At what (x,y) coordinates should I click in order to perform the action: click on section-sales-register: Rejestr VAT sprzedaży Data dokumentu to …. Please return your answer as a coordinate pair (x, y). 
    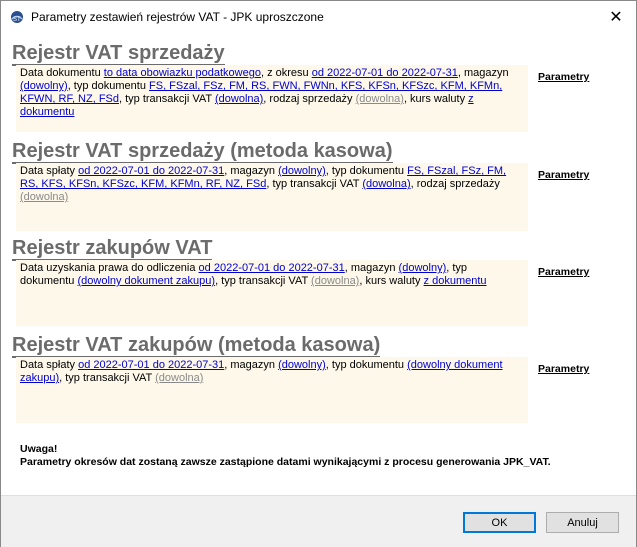
    Looking at the image, I should click on (272, 86).